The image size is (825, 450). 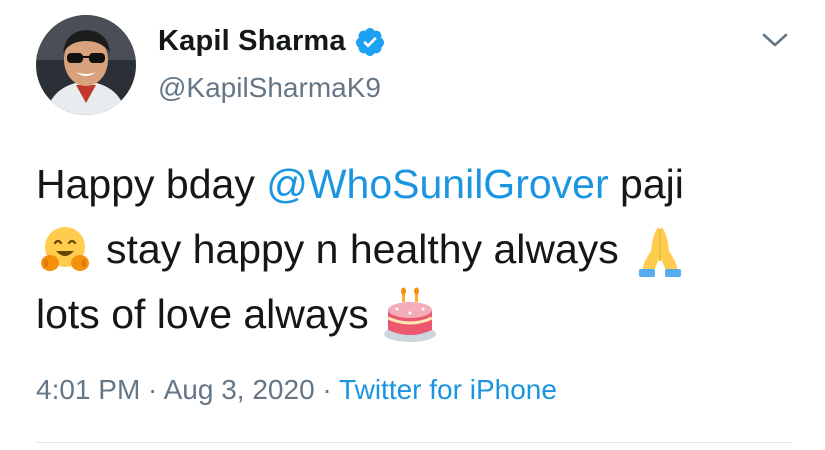 What do you see at coordinates (239, 389) in the screenshot?
I see `tweet-date: Aug 3, 2020` at bounding box center [239, 389].